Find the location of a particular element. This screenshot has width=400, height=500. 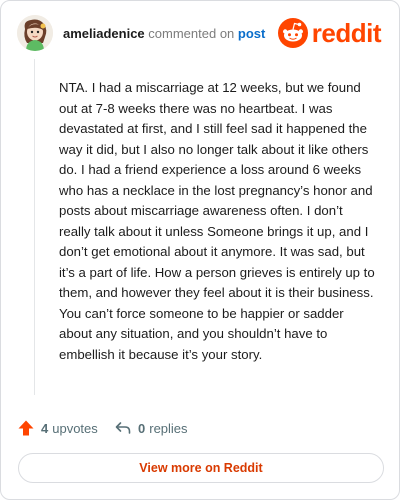

reddit-snoo-icon is located at coordinates (292, 33).